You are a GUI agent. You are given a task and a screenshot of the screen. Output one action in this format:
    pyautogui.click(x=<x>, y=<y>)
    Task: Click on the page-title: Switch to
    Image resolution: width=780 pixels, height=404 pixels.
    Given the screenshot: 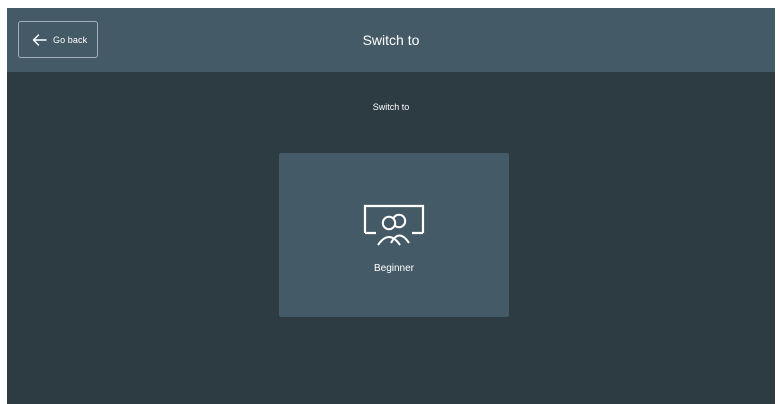 What is the action you would take?
    pyautogui.click(x=391, y=40)
    